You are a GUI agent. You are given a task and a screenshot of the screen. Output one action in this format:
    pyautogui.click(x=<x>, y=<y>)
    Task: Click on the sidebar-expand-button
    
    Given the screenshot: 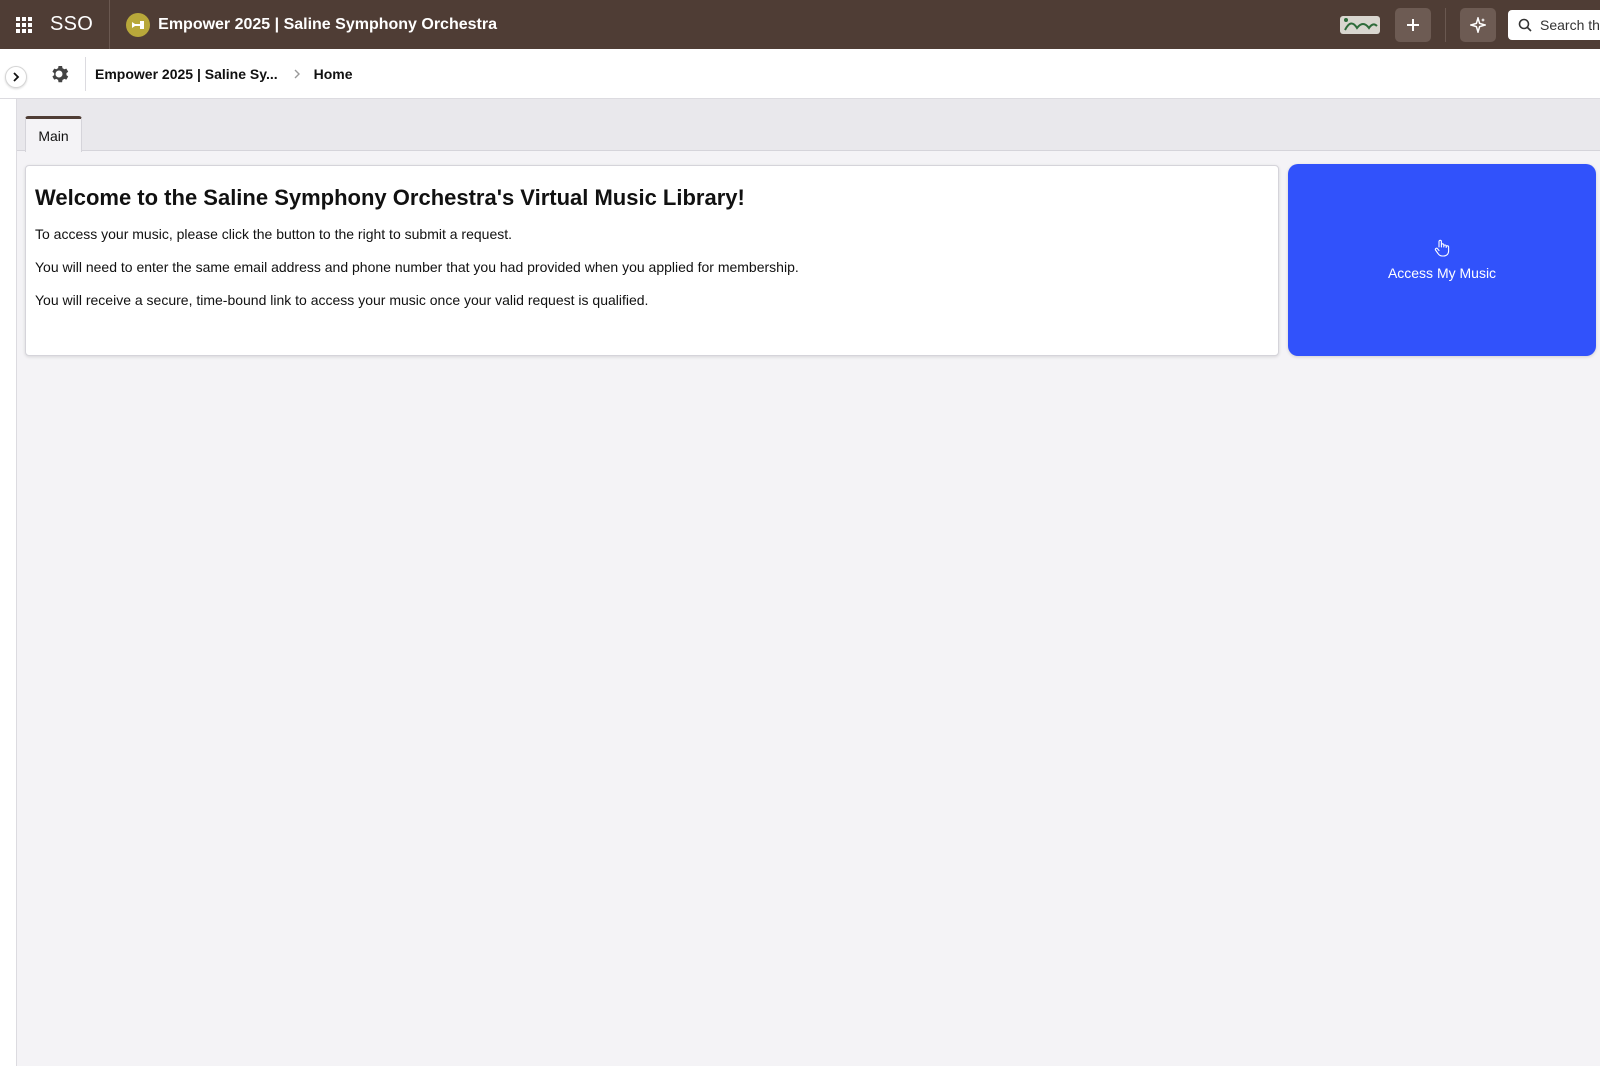 What is the action you would take?
    pyautogui.click(x=16, y=77)
    